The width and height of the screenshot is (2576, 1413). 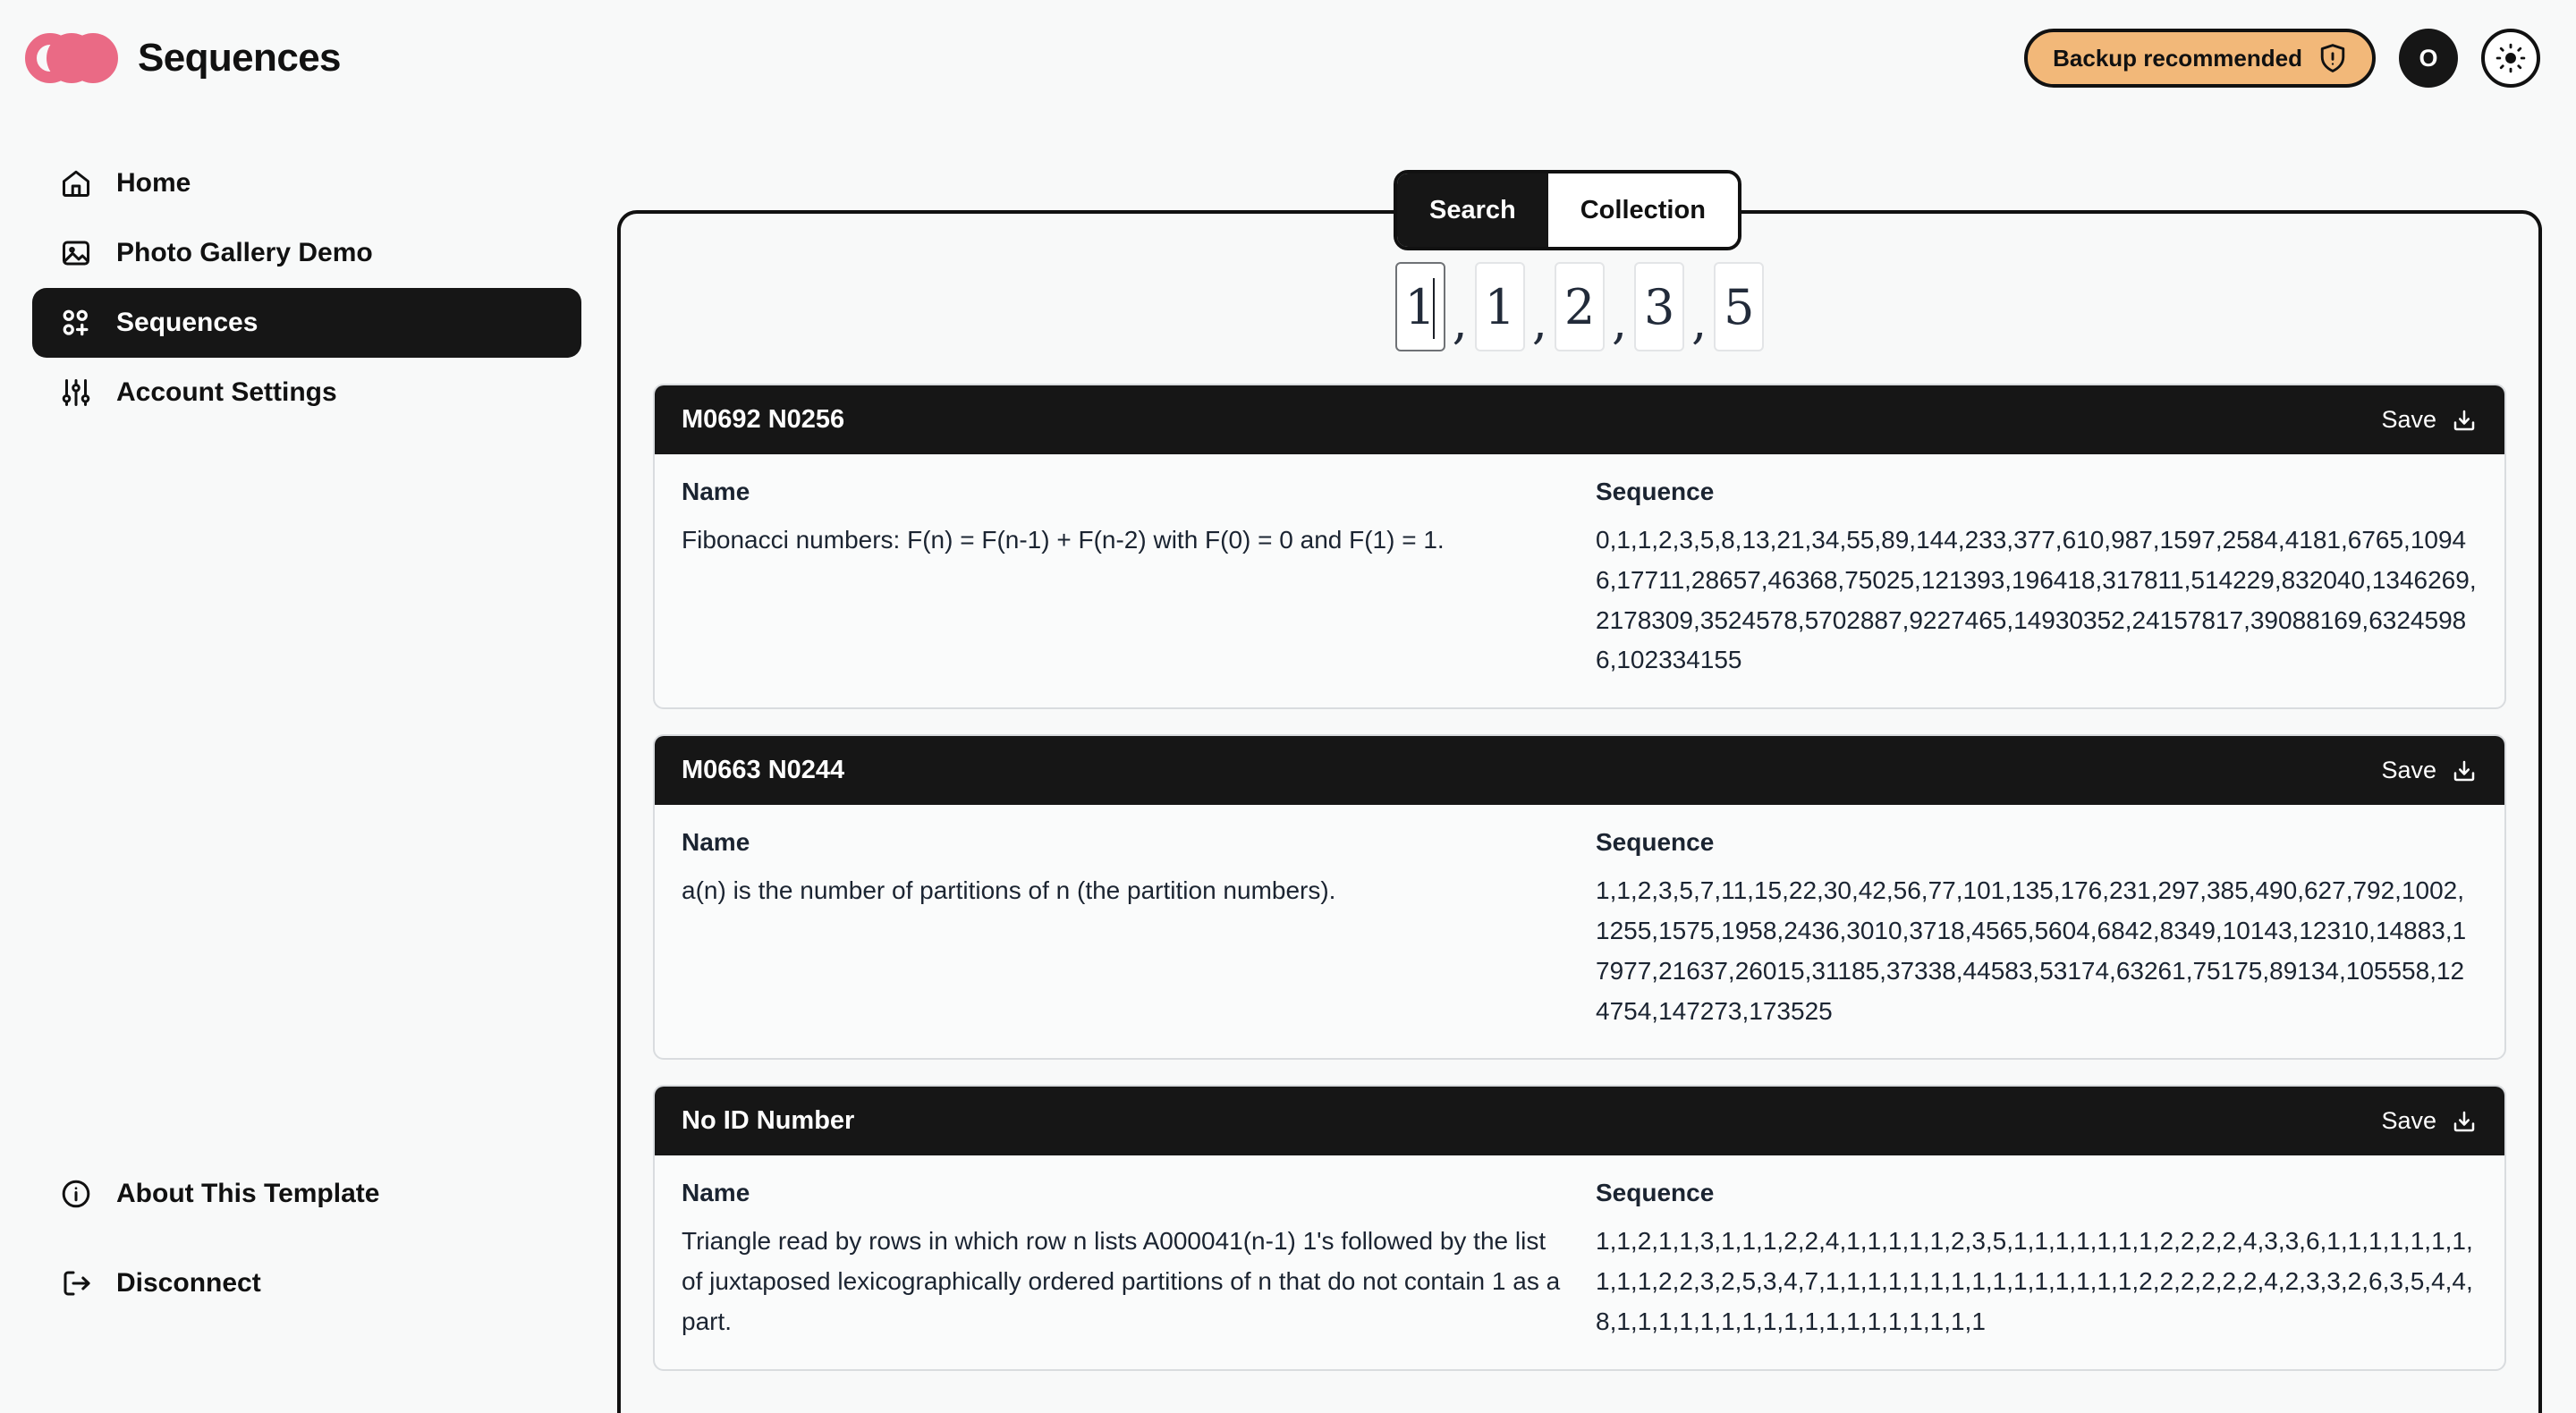 I want to click on sidebar-item-account-settings: Account Settings, so click(x=306, y=392).